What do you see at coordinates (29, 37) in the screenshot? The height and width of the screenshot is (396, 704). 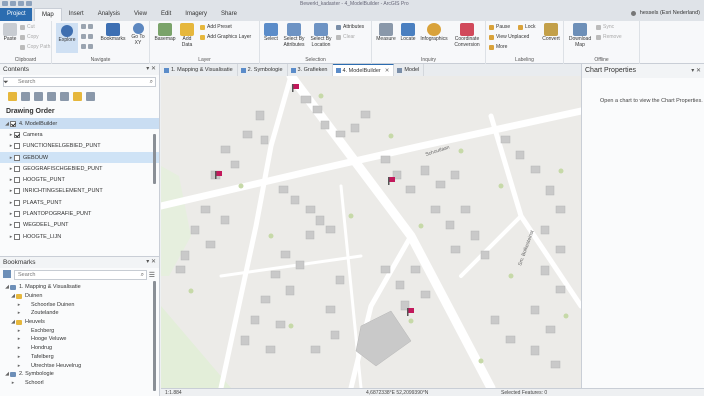 I see `copy-button: Copy` at bounding box center [29, 37].